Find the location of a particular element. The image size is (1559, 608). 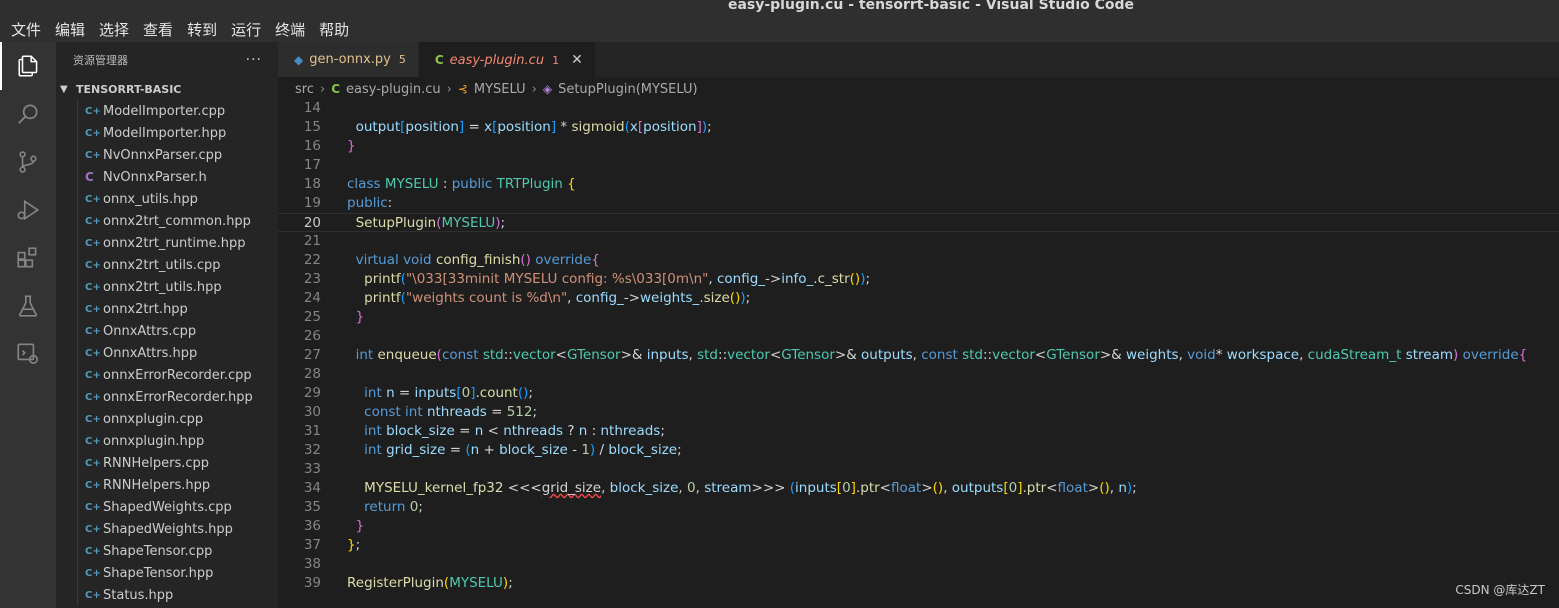

code-token: + is located at coordinates (489, 450).